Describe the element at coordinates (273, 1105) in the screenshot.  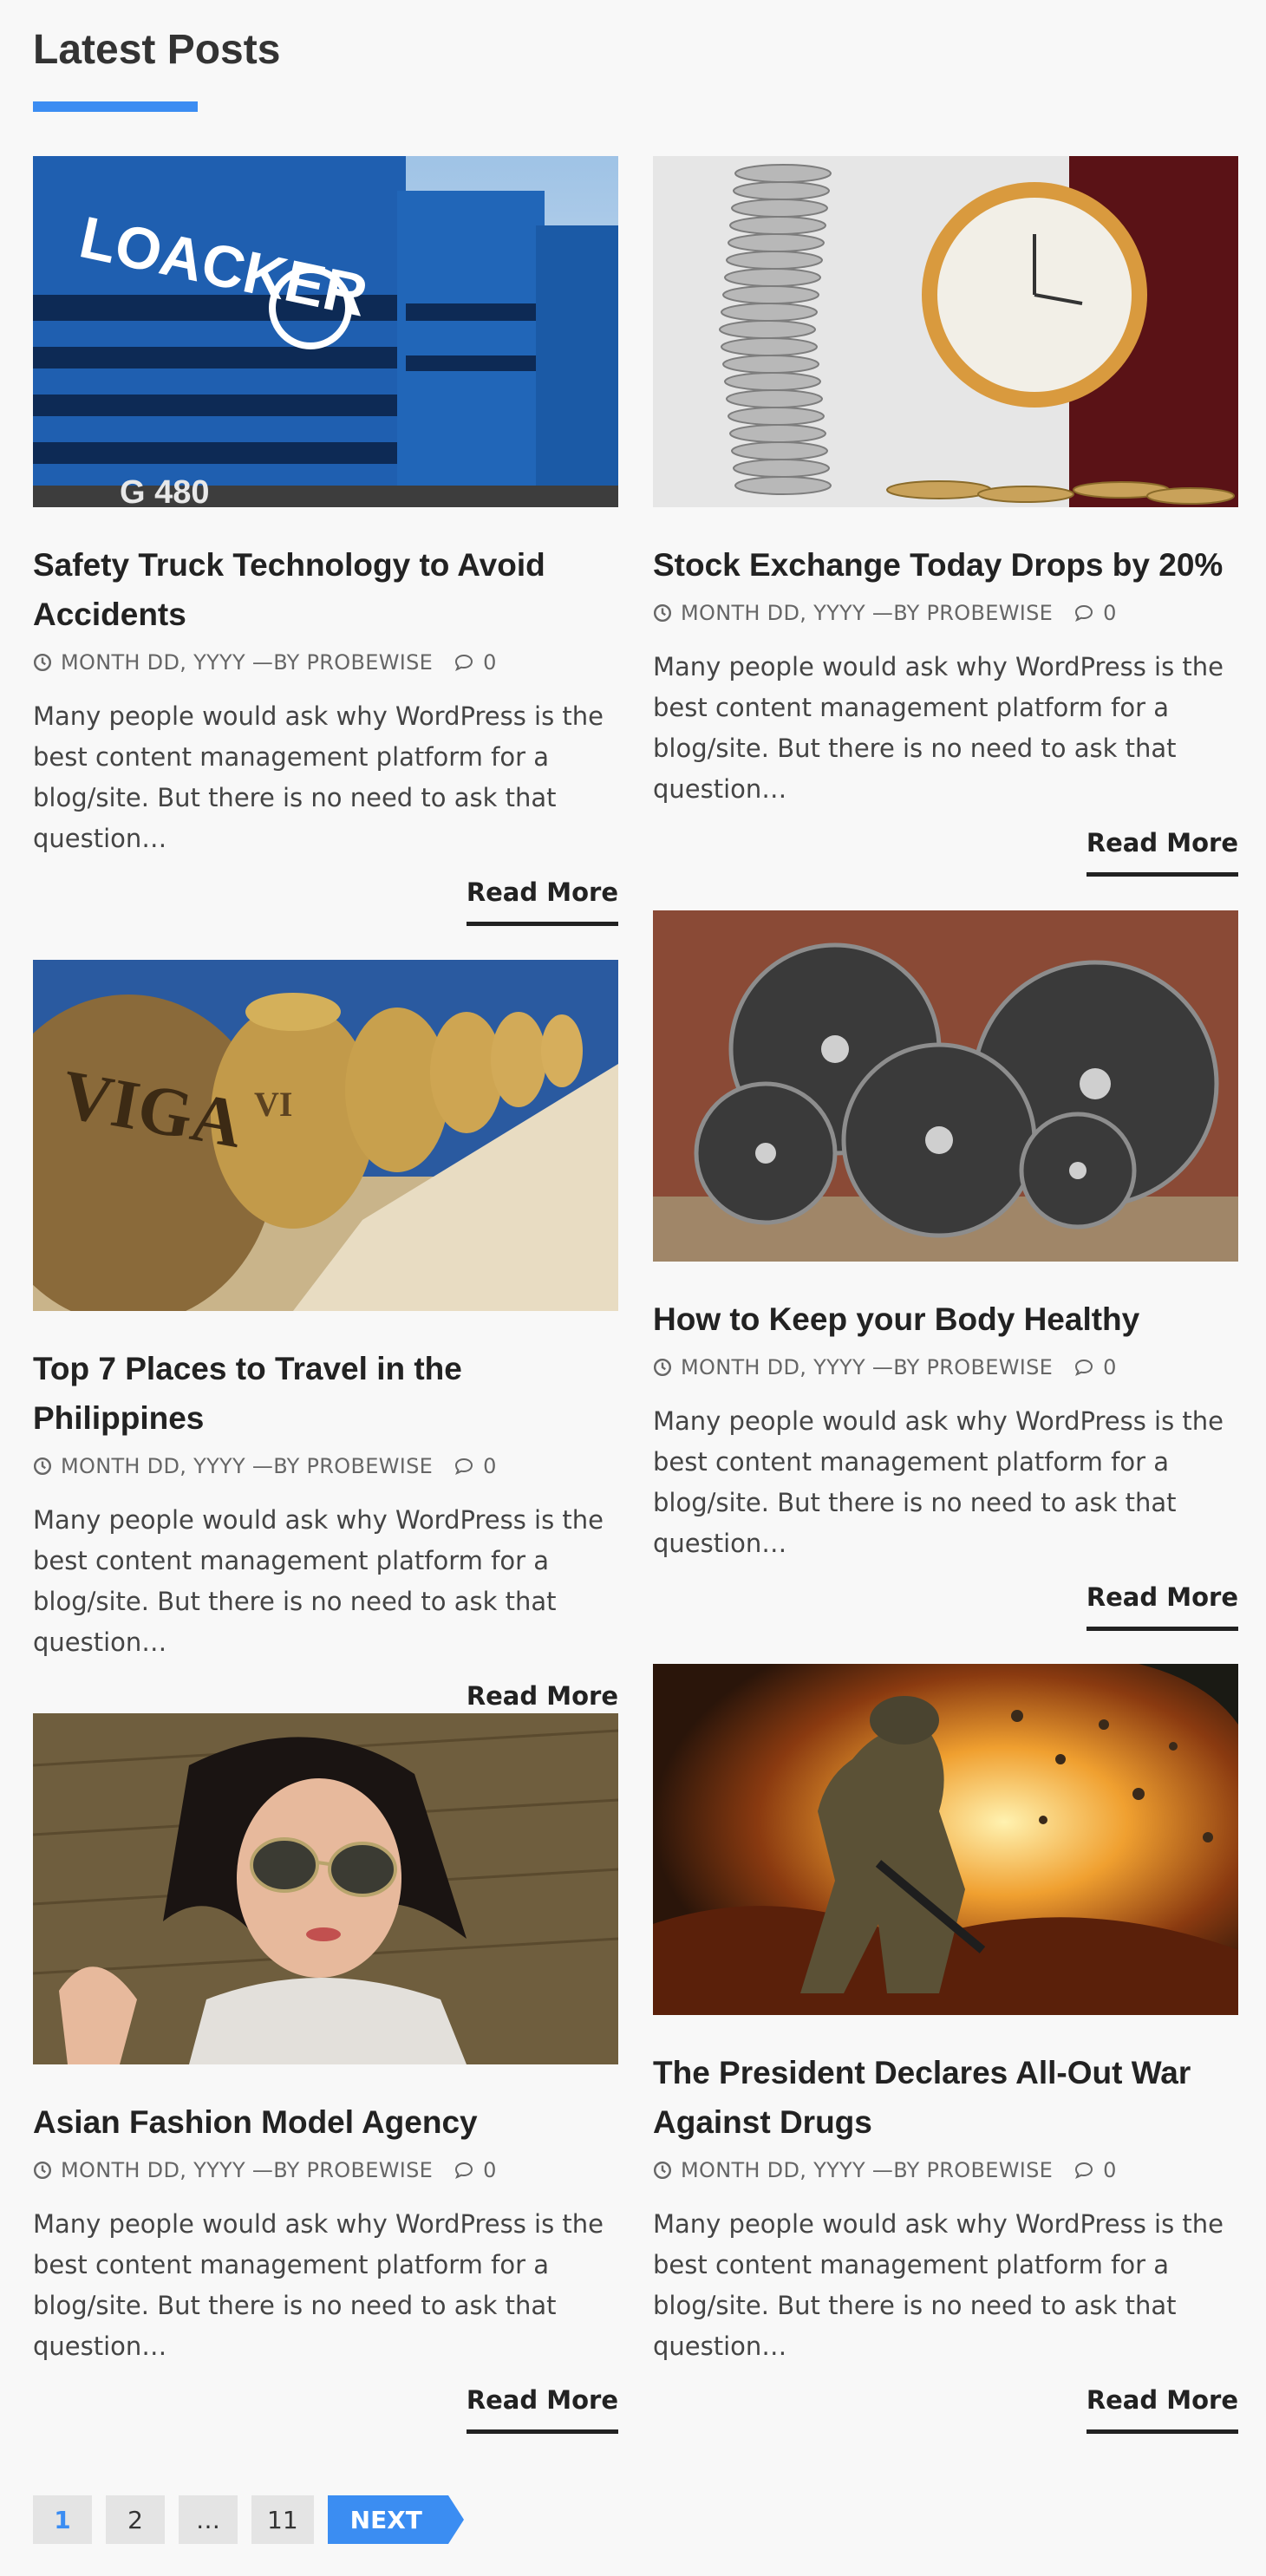
I see `svg-text: VI` at that location.